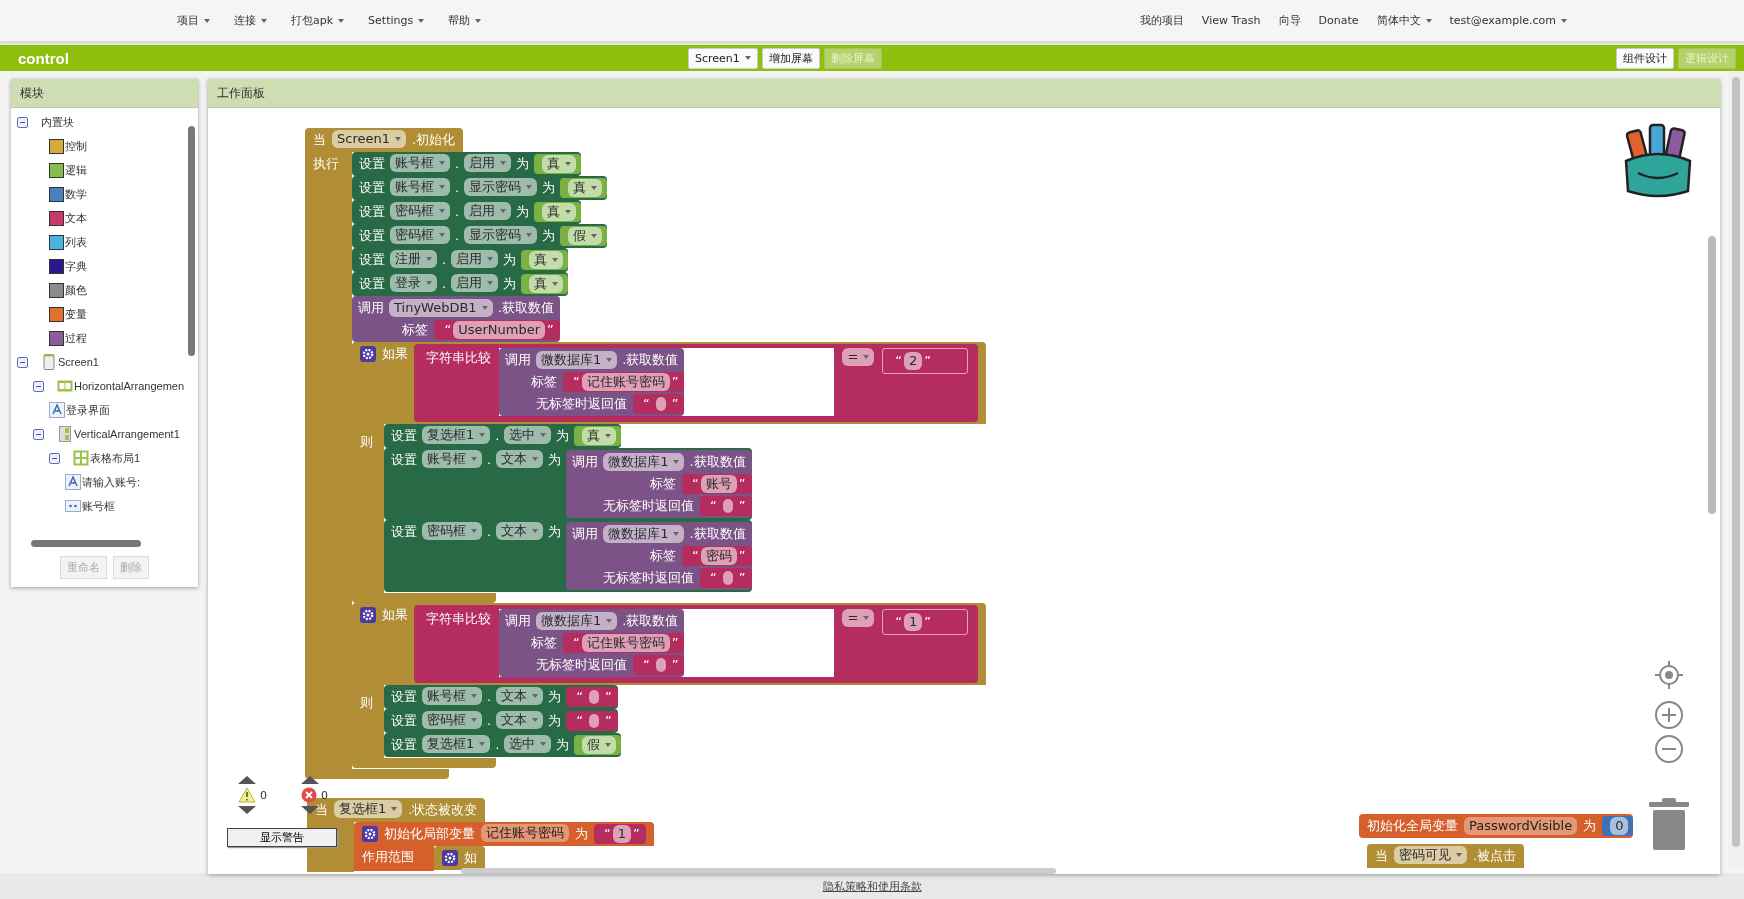 This screenshot has width=1744, height=899. Describe the element at coordinates (717, 534) in the screenshot. I see `block-label: .获取数值` at that location.